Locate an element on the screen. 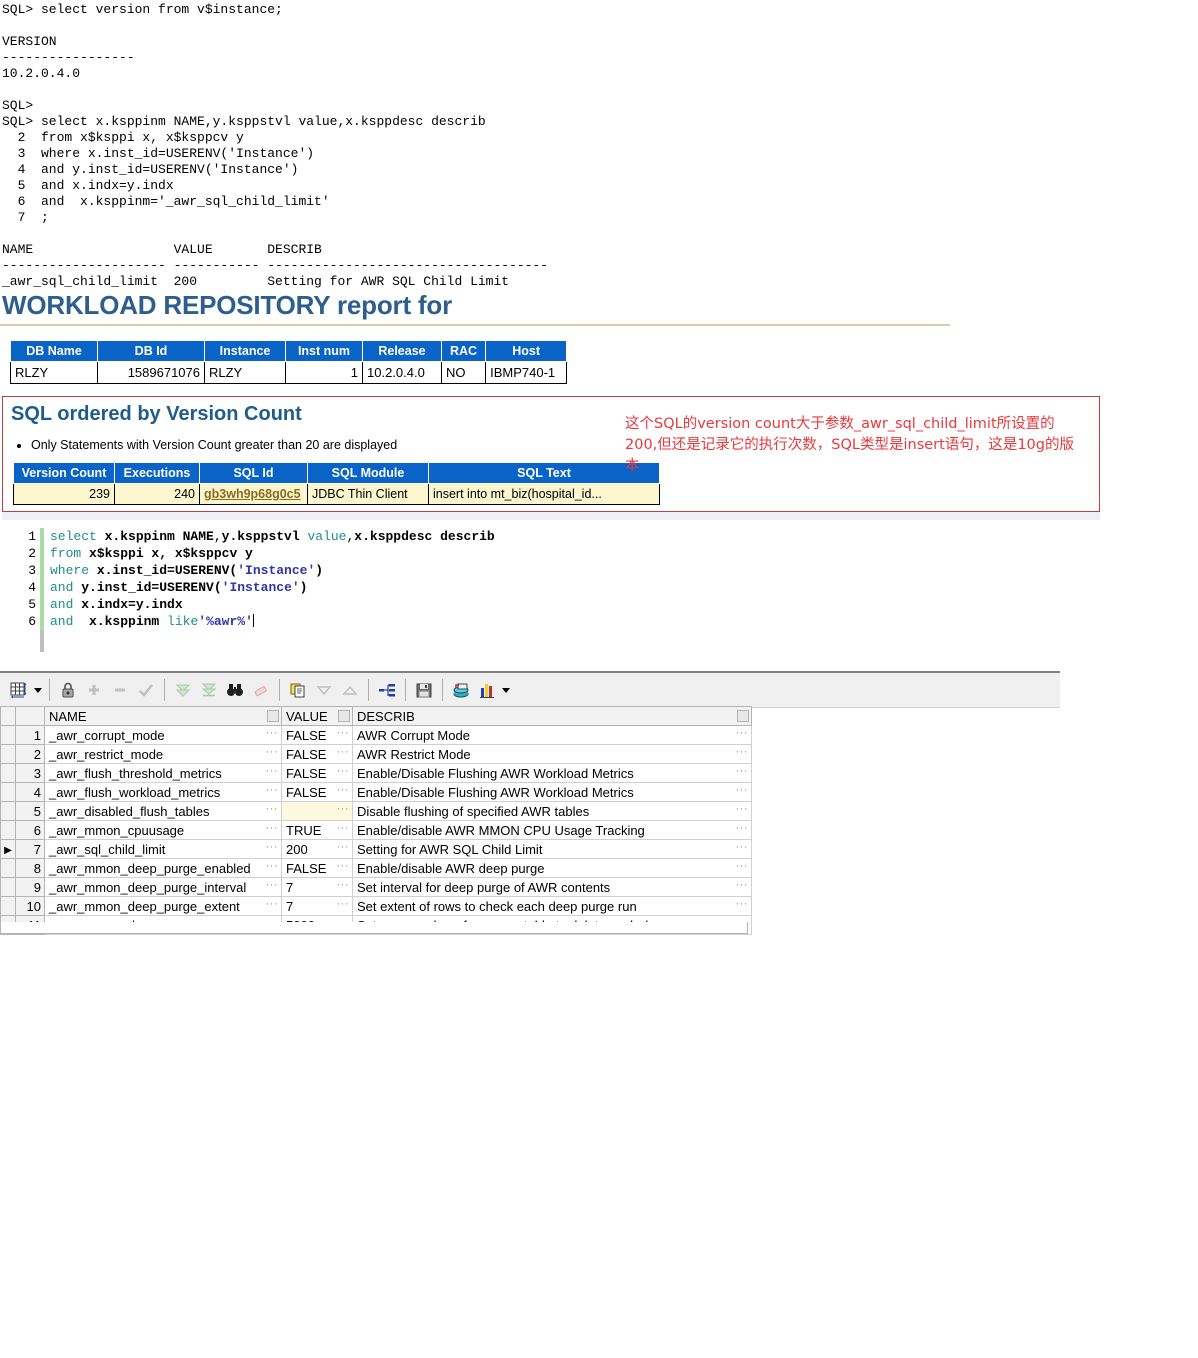 This screenshot has width=1198, height=1358. fetch-all-icon is located at coordinates (209, 690).